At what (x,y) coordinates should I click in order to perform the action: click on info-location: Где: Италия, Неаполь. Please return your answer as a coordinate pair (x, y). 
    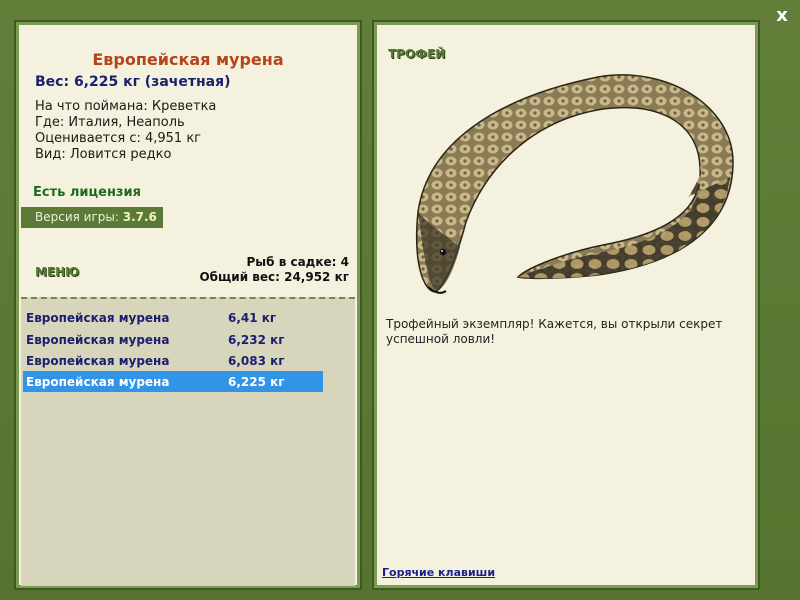
    Looking at the image, I should click on (110, 122).